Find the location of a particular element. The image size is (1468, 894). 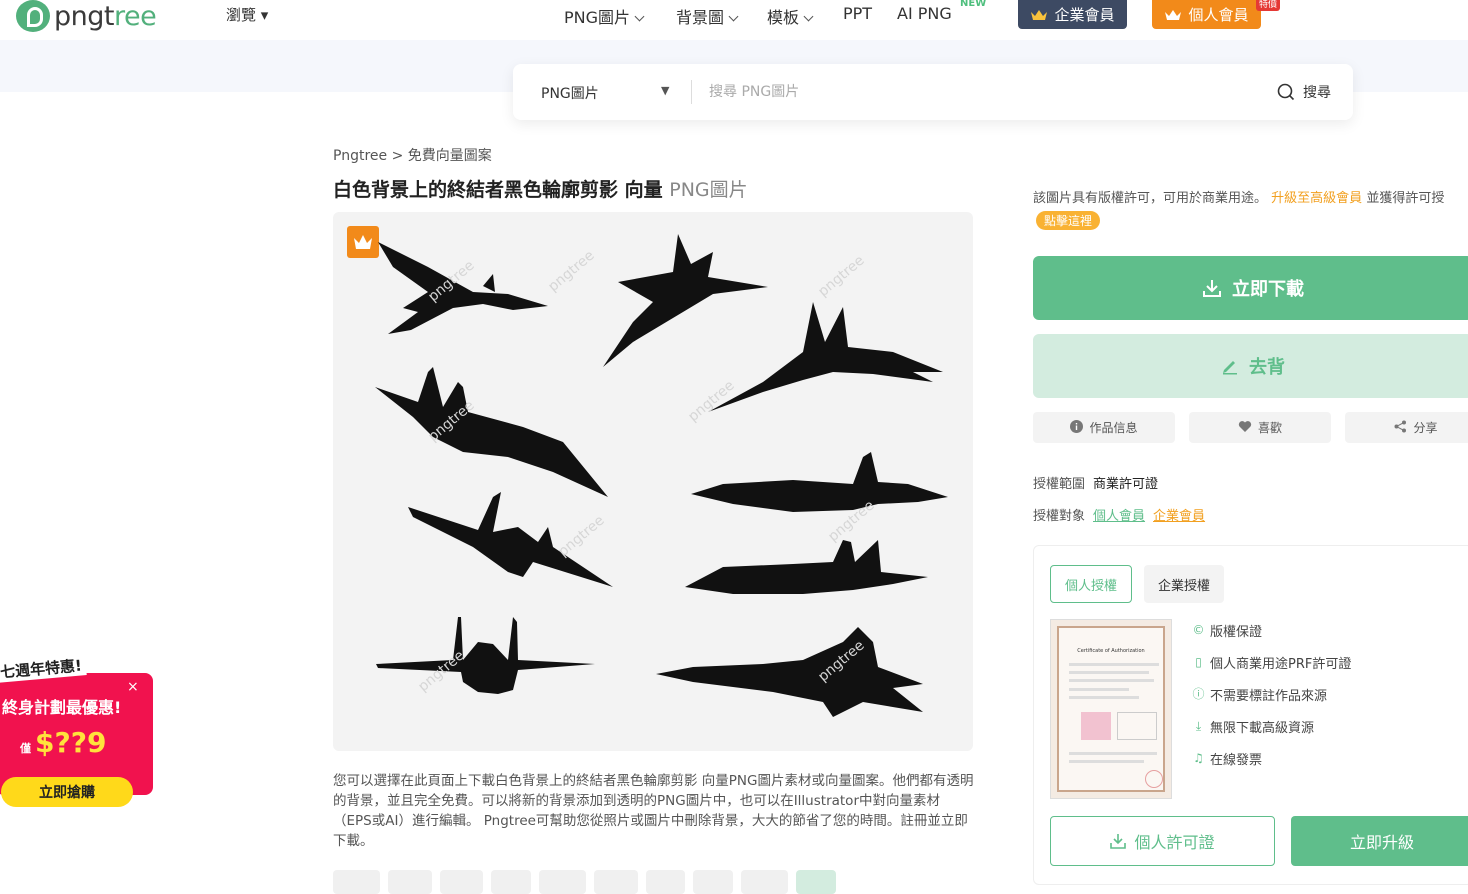

personal-member-button: 個人會員 is located at coordinates (1206, 14).